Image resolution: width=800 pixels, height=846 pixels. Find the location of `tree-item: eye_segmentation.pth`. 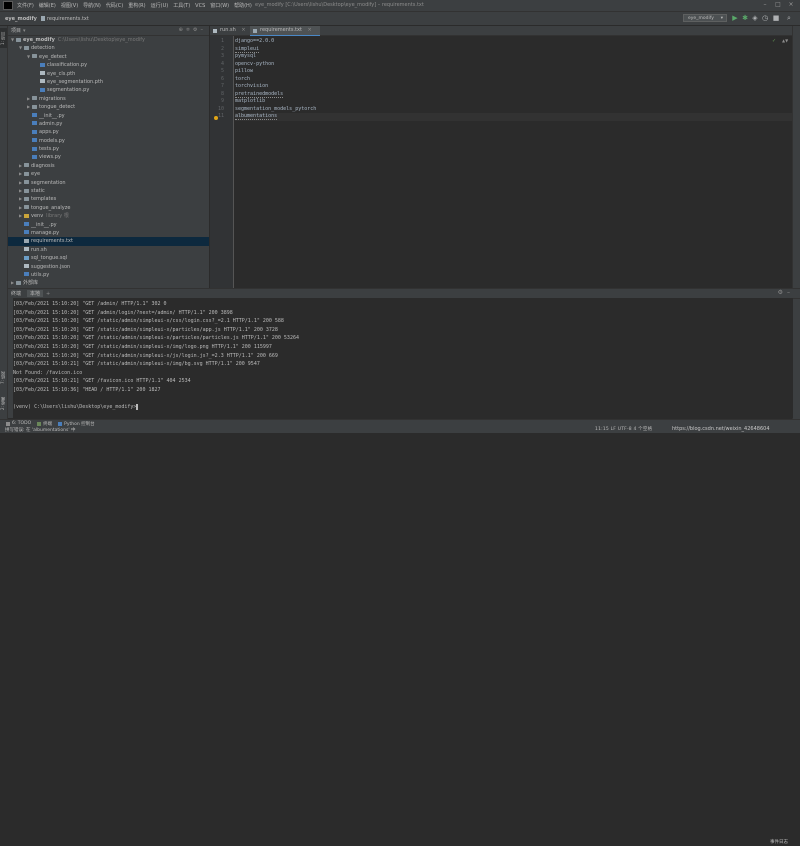

tree-item: eye_segmentation.pth is located at coordinates (108, 82).